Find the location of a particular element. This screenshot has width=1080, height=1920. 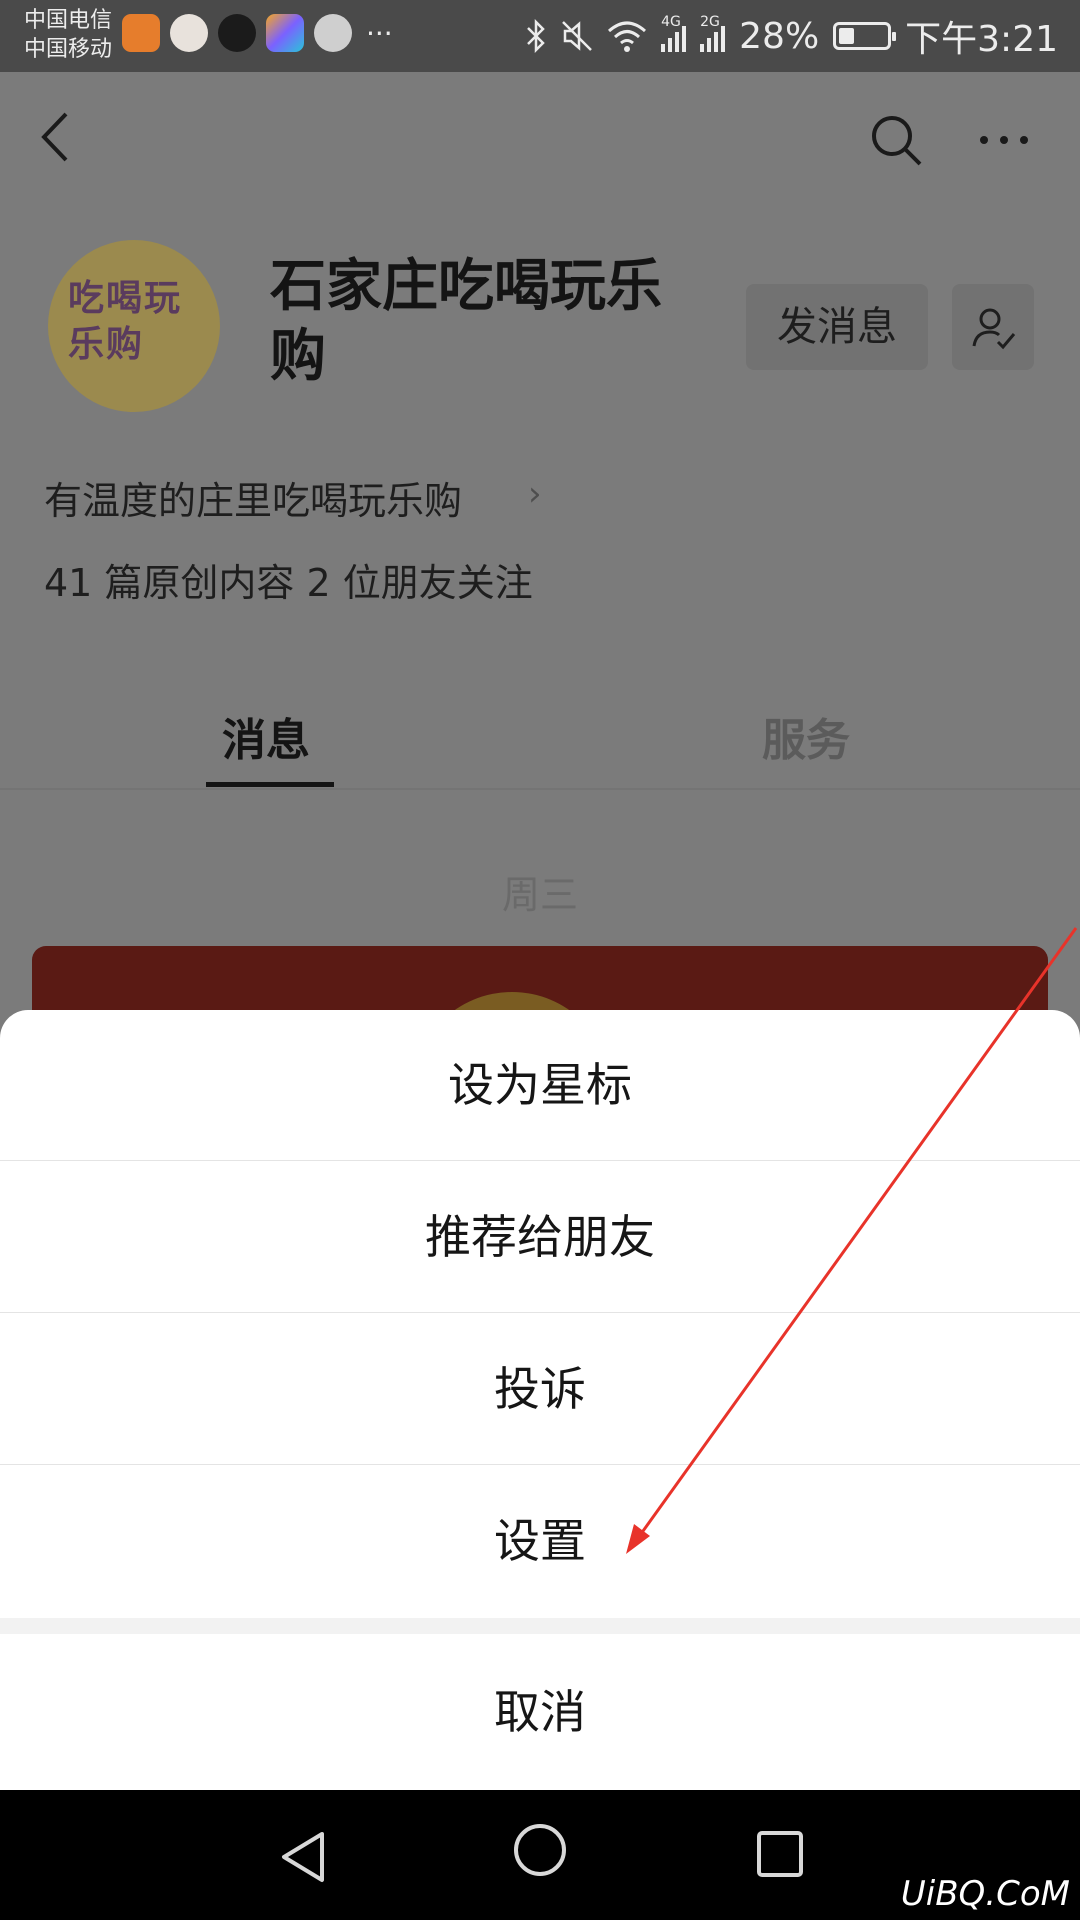

send-message-button: 发消息 is located at coordinates (837, 327).